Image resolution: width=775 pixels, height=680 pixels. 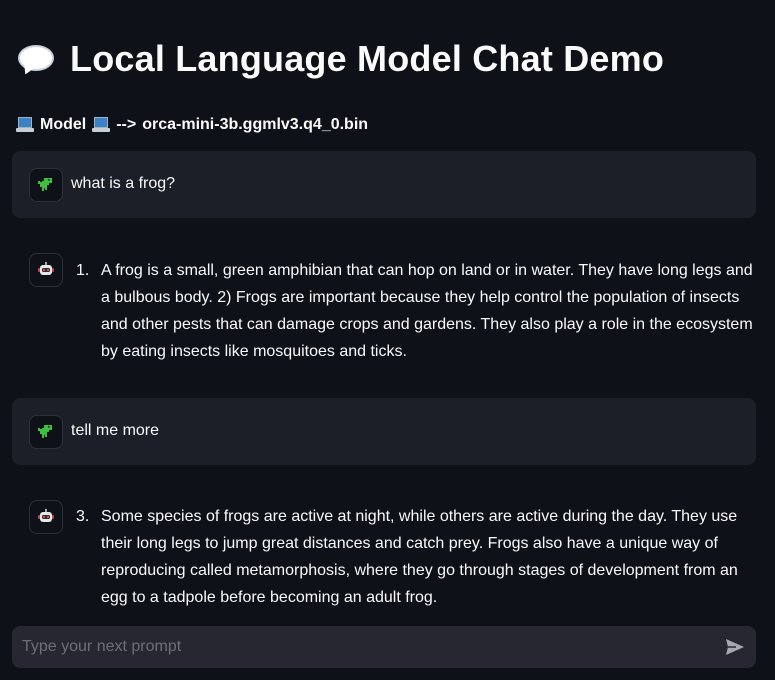 I want to click on send-button, so click(x=735, y=647).